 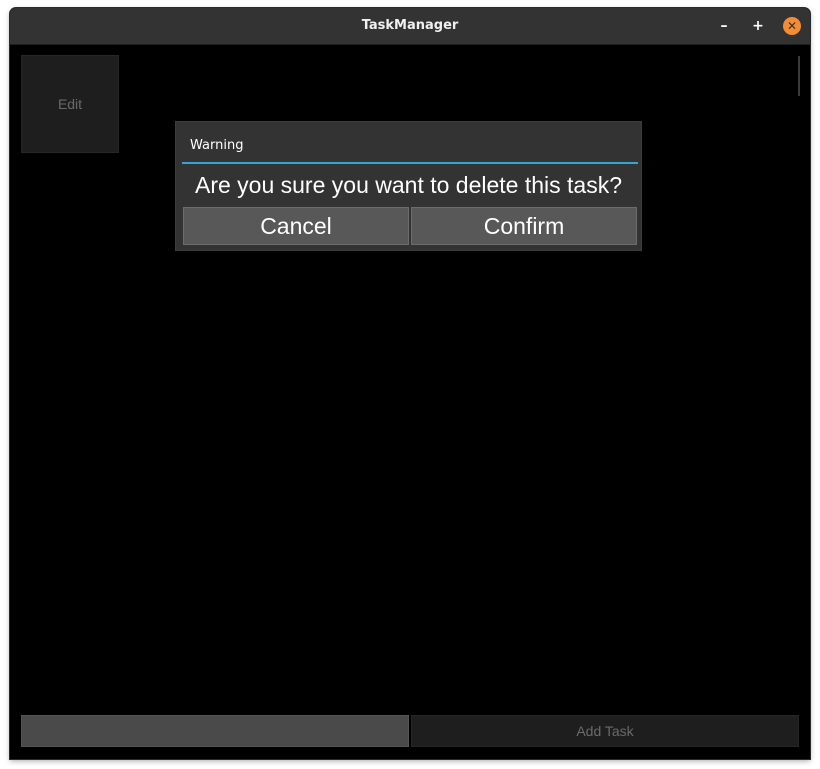 I want to click on task-input, so click(x=215, y=731).